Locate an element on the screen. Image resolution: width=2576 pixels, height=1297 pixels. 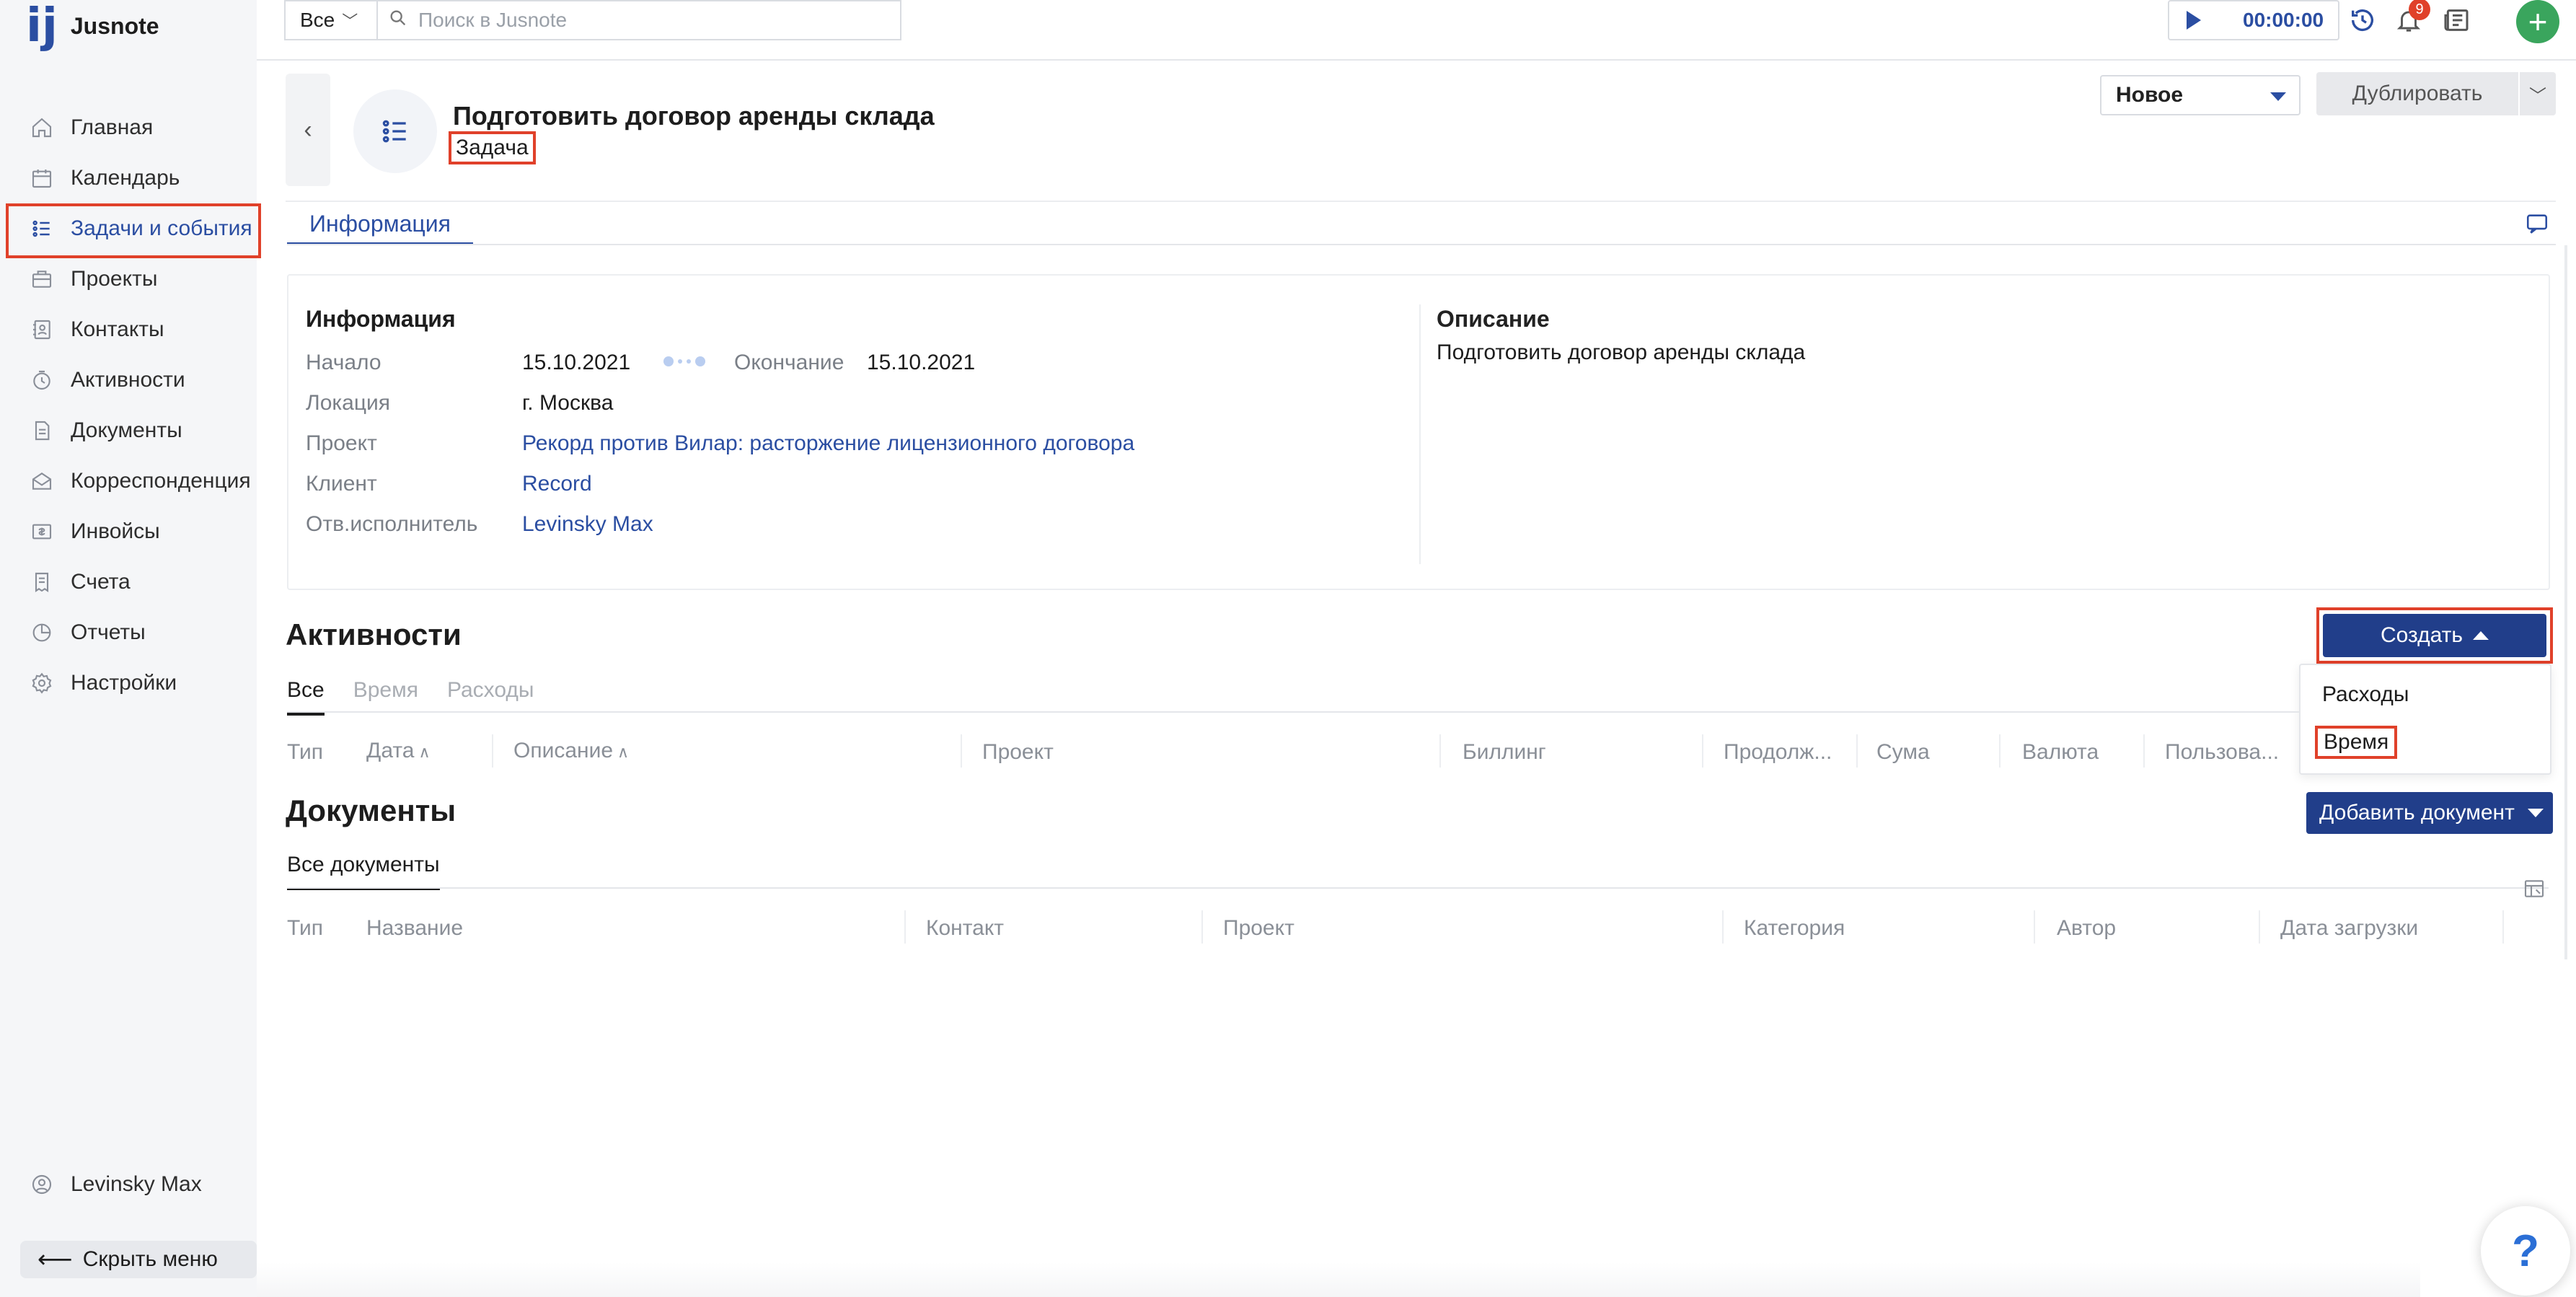
duplicate-button: Дублировать is located at coordinates (2417, 93).